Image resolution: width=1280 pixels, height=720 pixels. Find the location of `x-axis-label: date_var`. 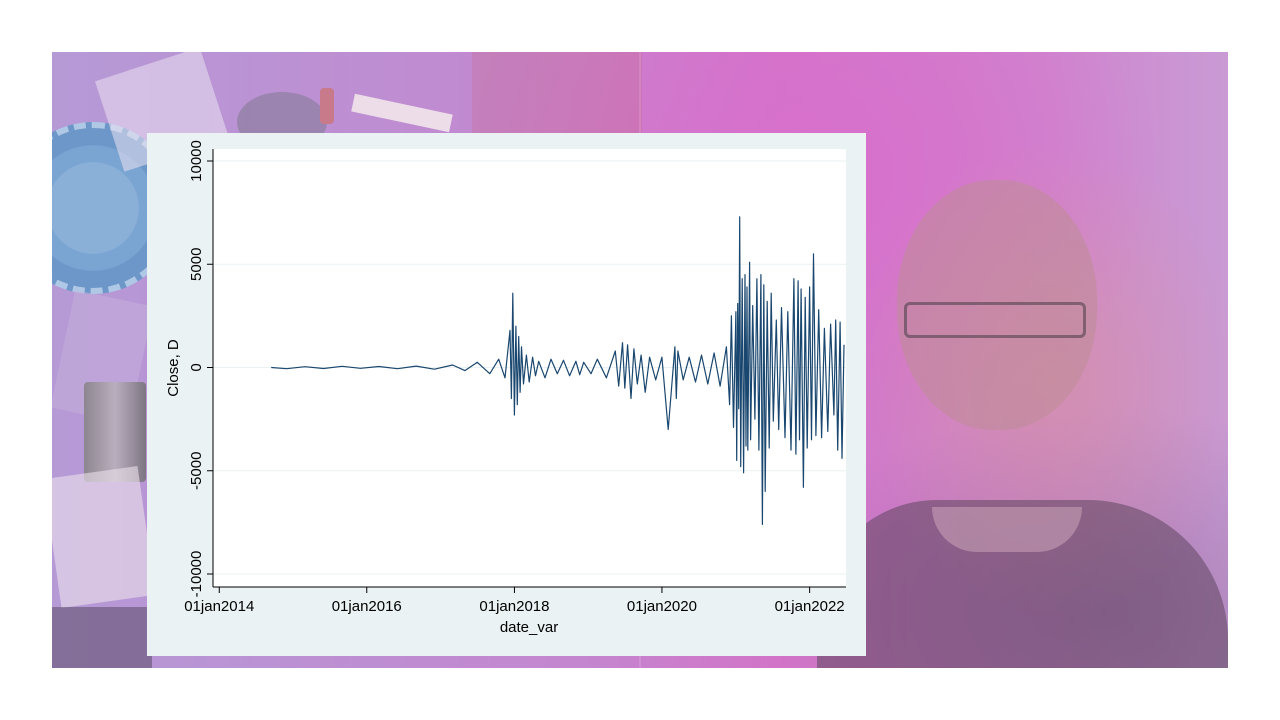

x-axis-label: date_var is located at coordinates (529, 627).